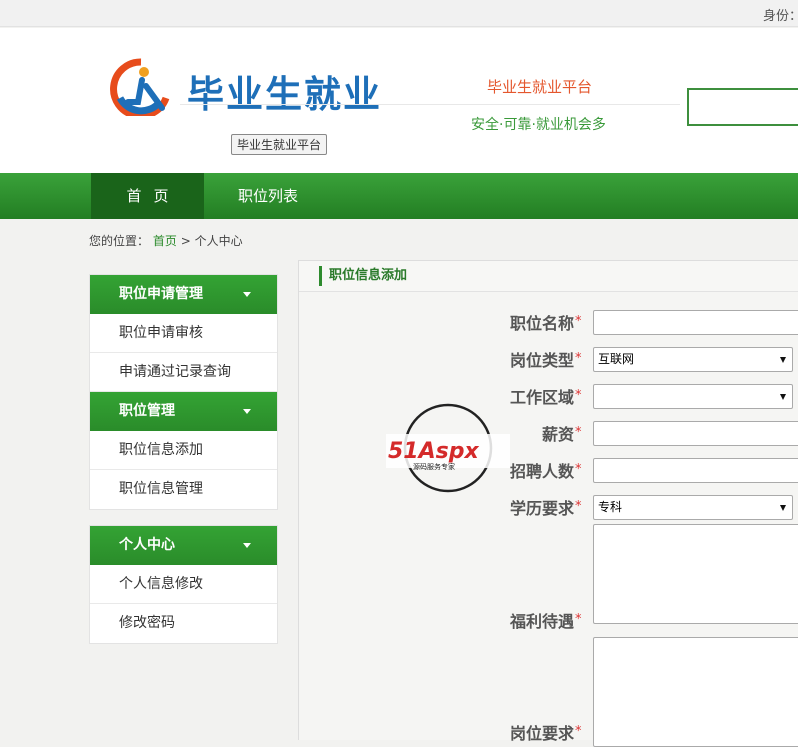 This screenshot has height=747, width=798. I want to click on site-title: 毕业生就业, so click(284, 94).